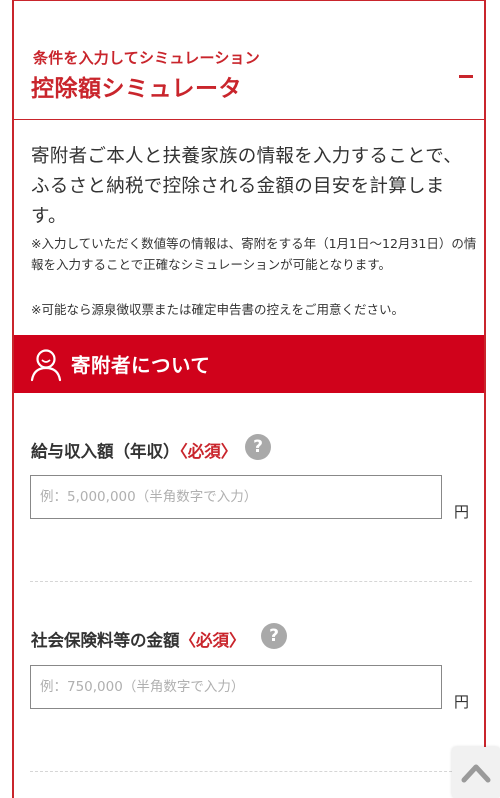  What do you see at coordinates (217, 309) in the screenshot?
I see `intro-note-documents: ※可能なら源泉徴収票または確定申告書の控えをご用意ください。` at bounding box center [217, 309].